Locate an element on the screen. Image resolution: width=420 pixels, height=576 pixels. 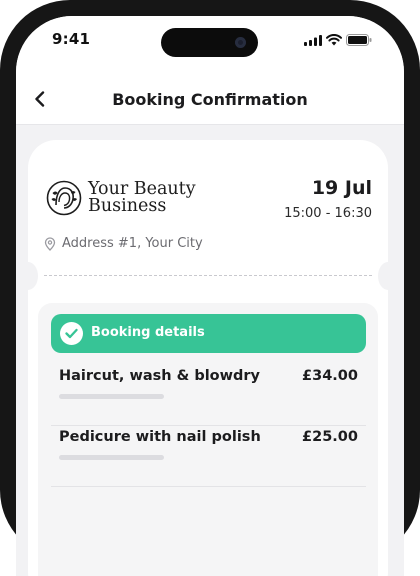
status-bar: 9:41 is located at coordinates (210, 45).